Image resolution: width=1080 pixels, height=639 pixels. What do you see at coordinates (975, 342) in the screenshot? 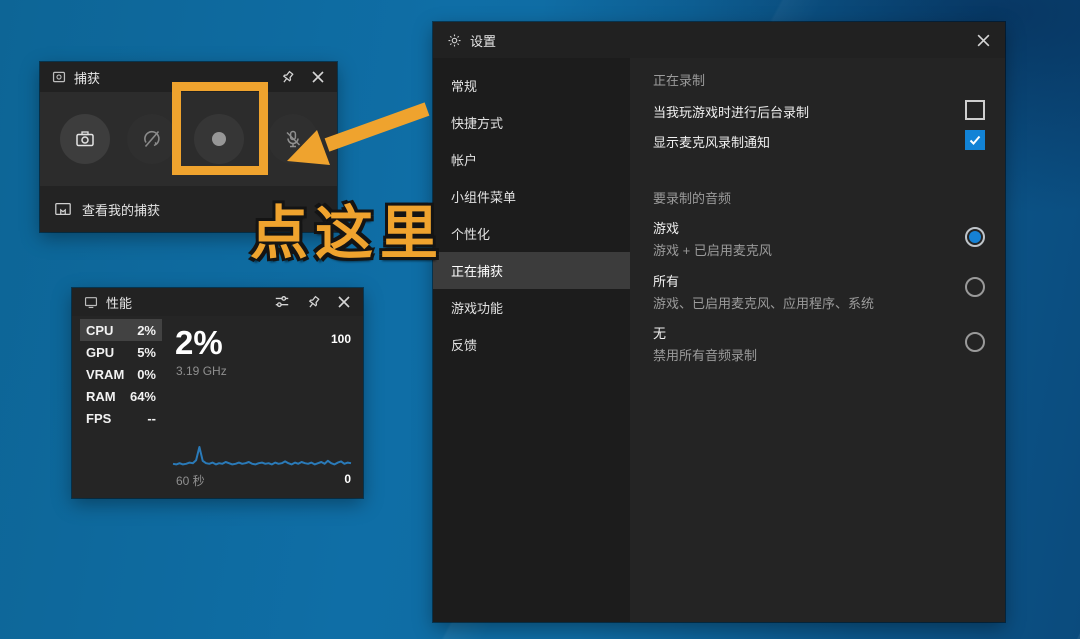
I see `audio-none-radio` at bounding box center [975, 342].